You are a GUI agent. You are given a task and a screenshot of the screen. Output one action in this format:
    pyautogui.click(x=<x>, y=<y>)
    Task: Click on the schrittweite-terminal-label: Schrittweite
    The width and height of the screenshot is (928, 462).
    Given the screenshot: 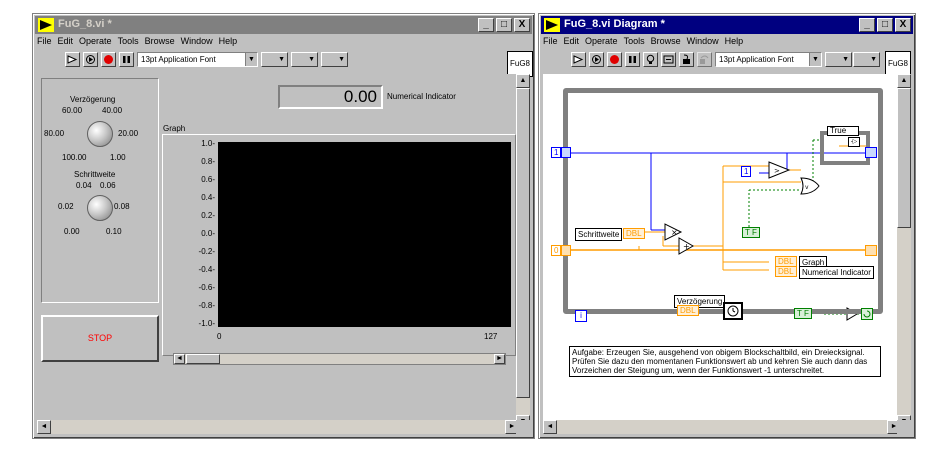 What is the action you would take?
    pyautogui.click(x=599, y=234)
    